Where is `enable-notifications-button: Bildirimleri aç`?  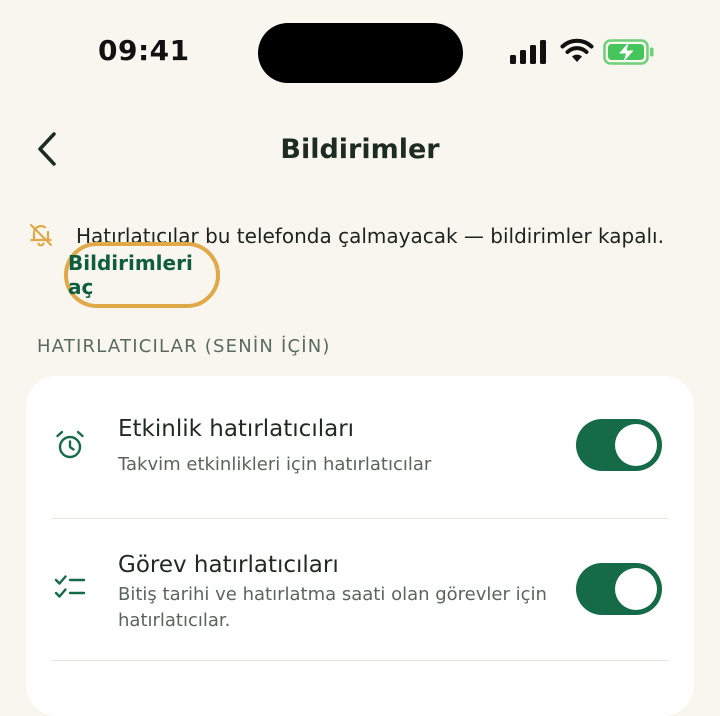 enable-notifications-button: Bildirimleri aç is located at coordinates (142, 275).